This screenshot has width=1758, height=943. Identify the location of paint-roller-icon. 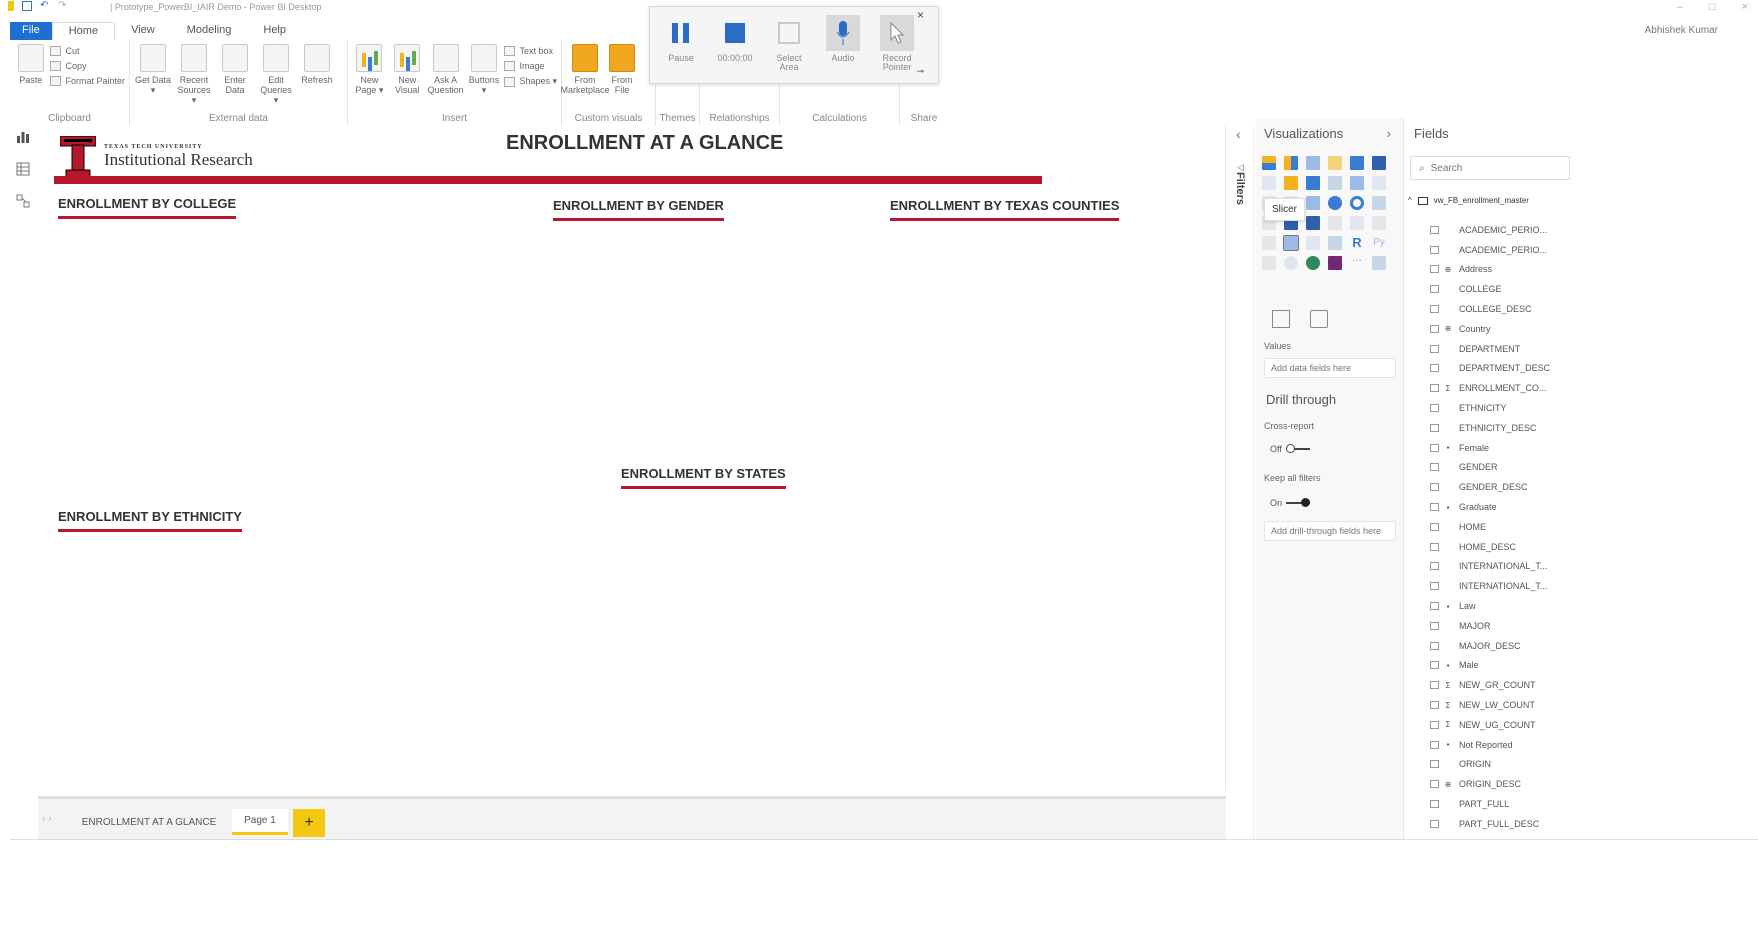
(1319, 319).